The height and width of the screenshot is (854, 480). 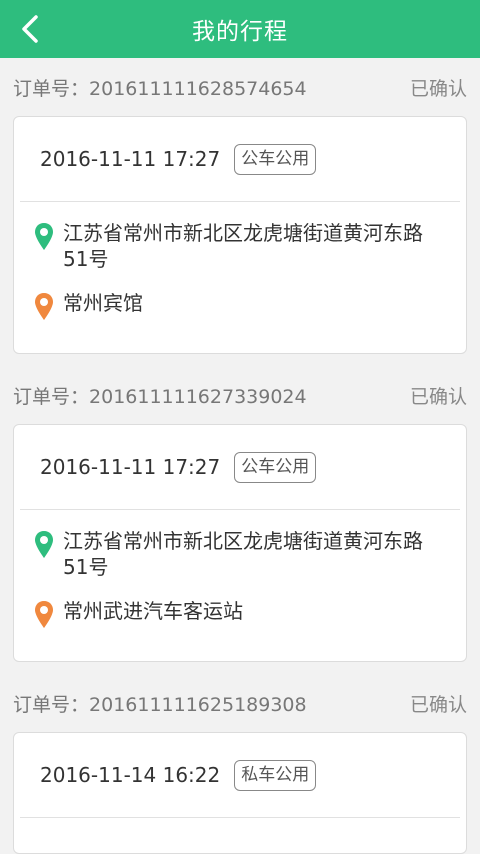 I want to click on order-number: 订单号：201611111625189308, so click(x=160, y=703).